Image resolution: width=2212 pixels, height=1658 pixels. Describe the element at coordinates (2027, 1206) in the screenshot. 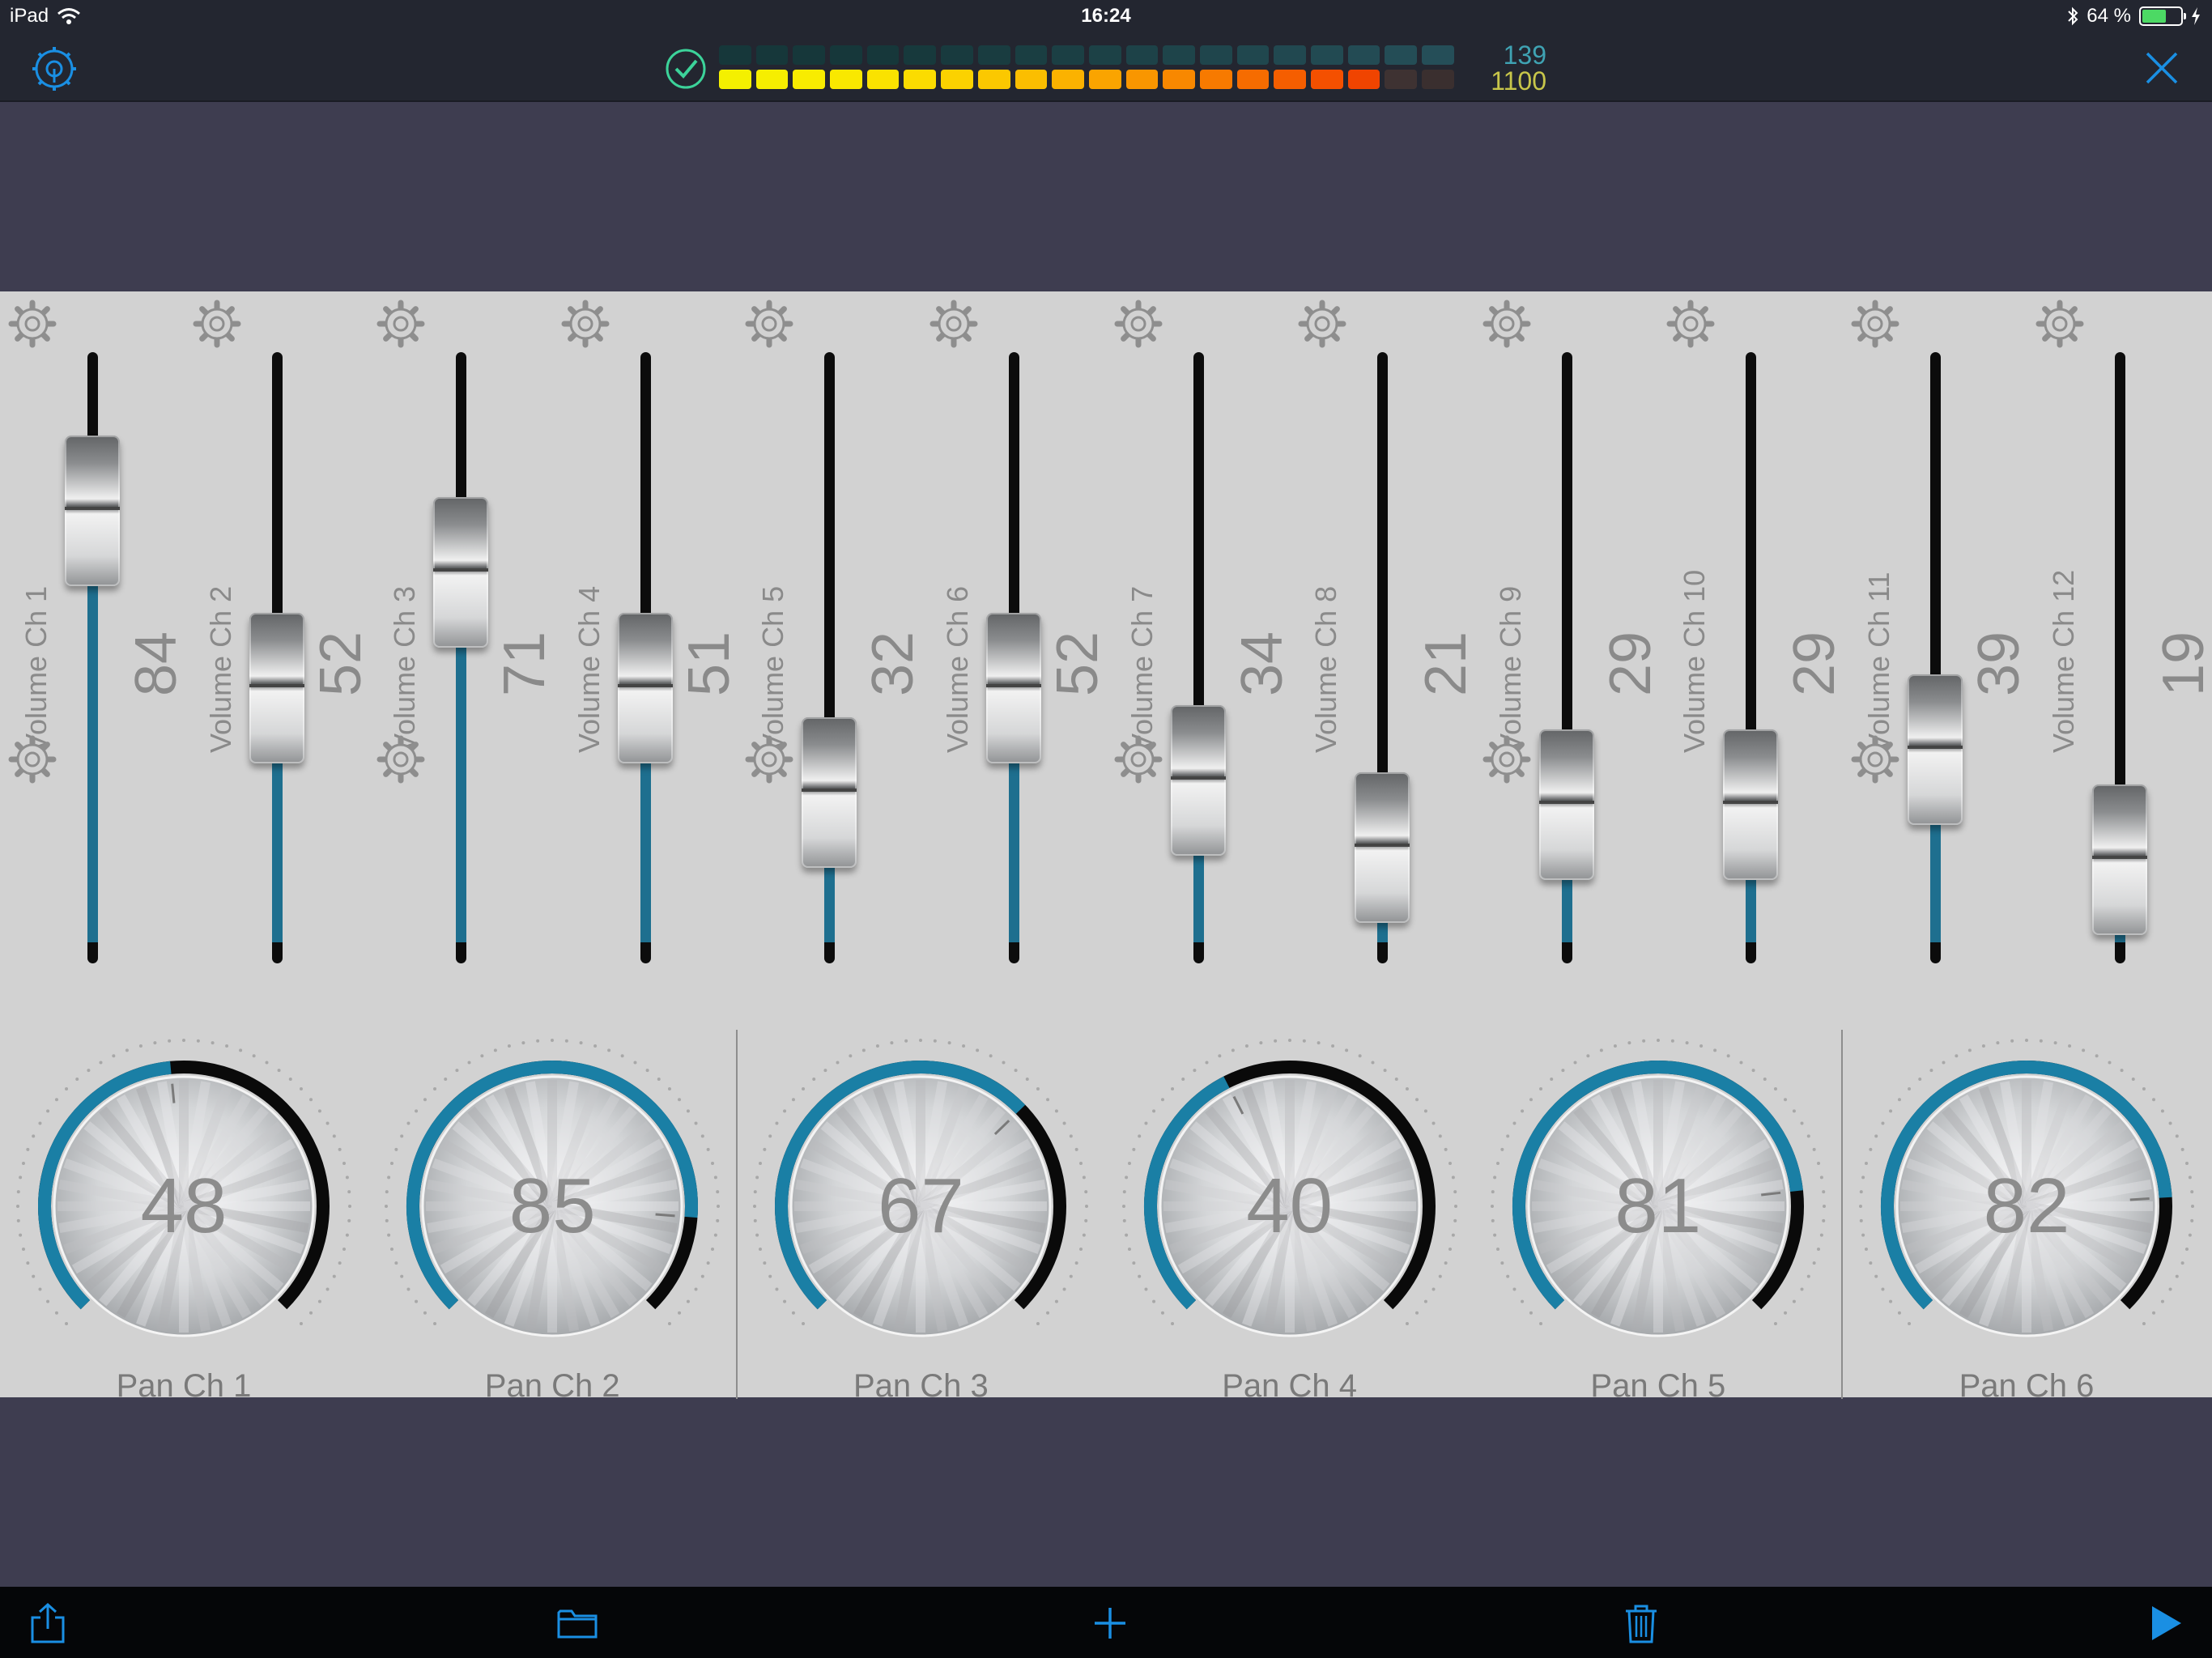

I see `pan-value: 82` at that location.